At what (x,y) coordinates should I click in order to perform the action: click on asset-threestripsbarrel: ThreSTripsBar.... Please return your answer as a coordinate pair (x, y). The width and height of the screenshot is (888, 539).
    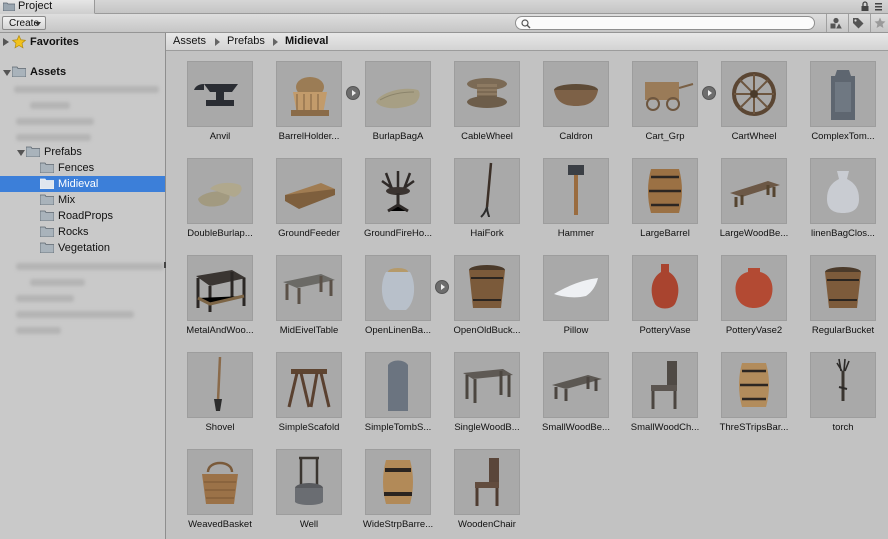
    Looking at the image, I should click on (755, 389).